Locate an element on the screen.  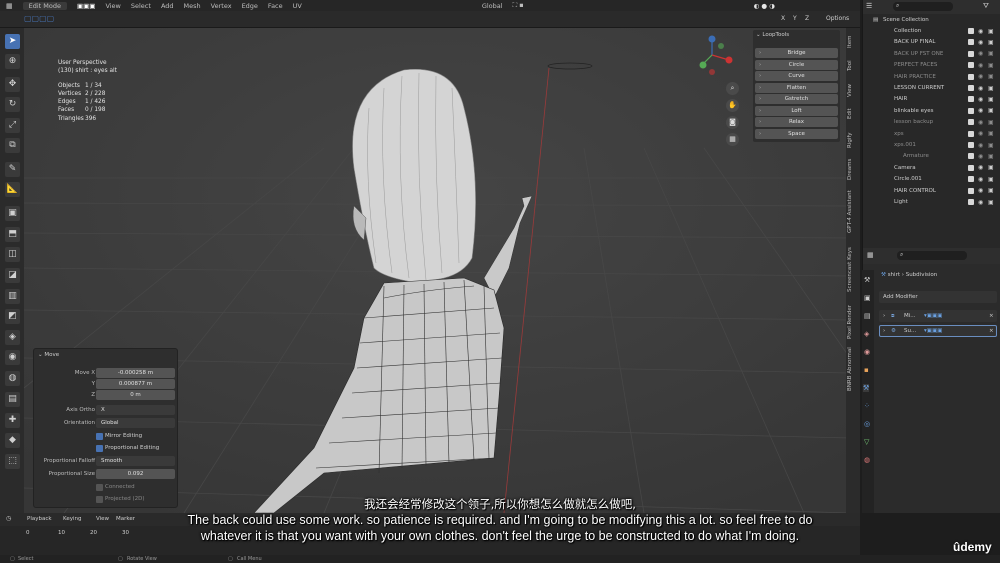
data-tab-icon: ▽ is located at coordinates (866, 442).